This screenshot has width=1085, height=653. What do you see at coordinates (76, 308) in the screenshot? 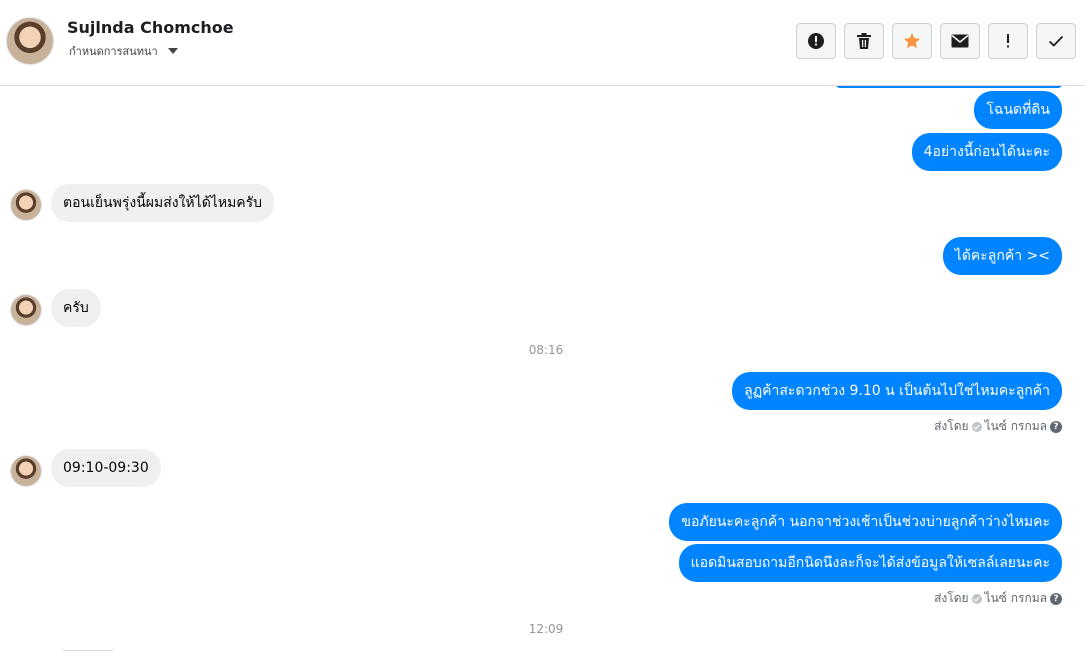
I see `incoming-message: ครับ` at bounding box center [76, 308].